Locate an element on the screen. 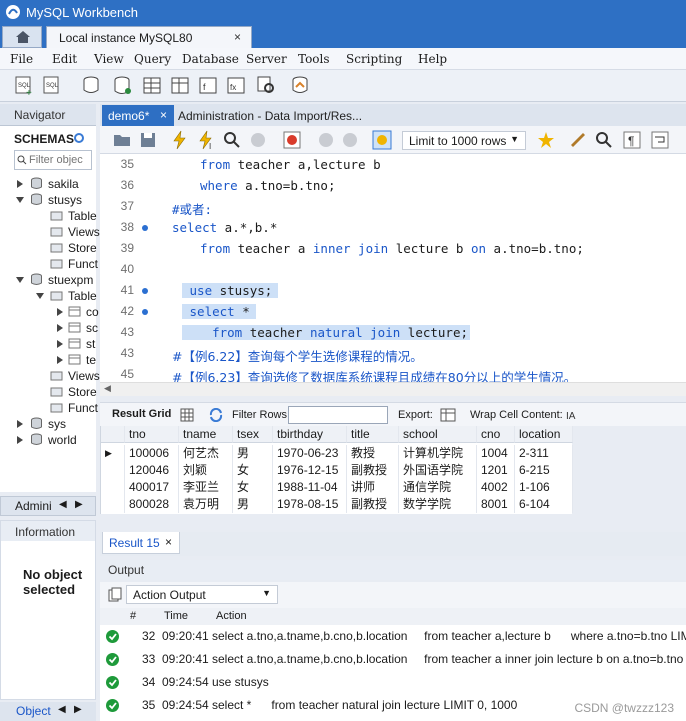  grid-cell: 1988-11-04 is located at coordinates (310, 487).